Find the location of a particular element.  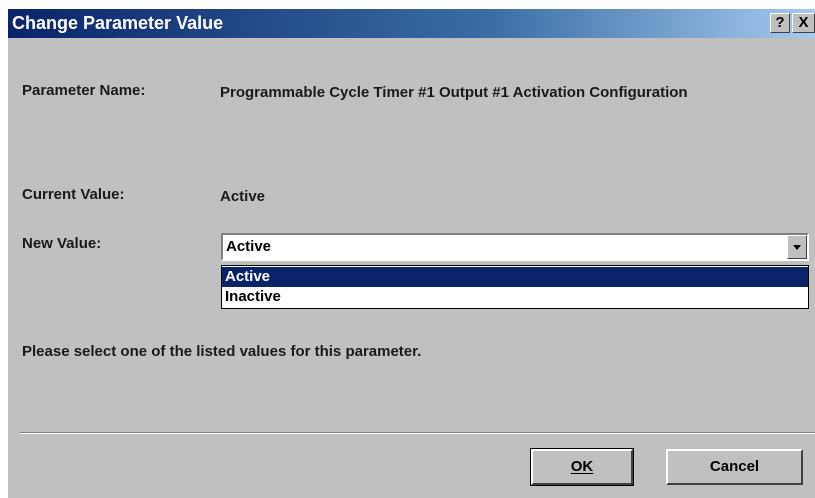

cancel-button-label: Cancel is located at coordinates (734, 466).